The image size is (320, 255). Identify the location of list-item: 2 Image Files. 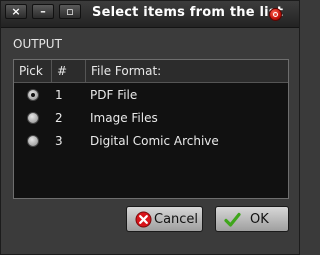
(151, 118).